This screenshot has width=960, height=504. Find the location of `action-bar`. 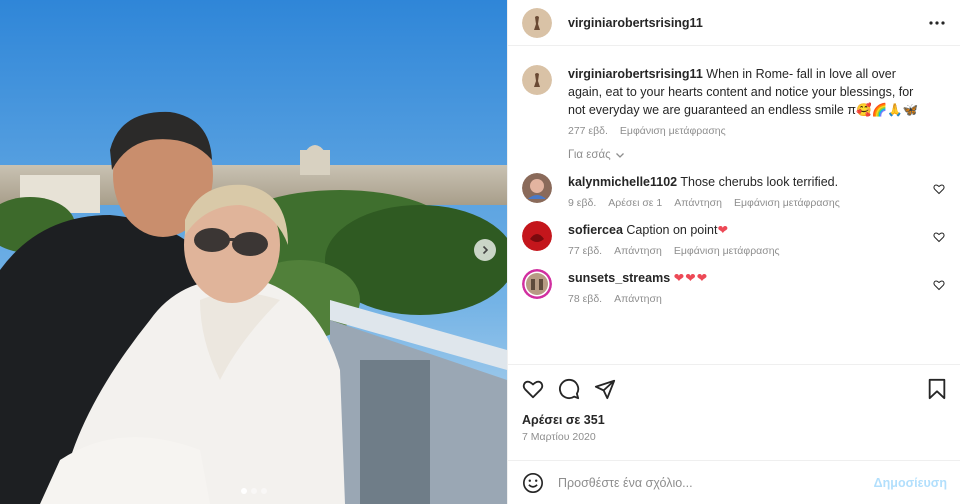

action-bar is located at coordinates (734, 389).